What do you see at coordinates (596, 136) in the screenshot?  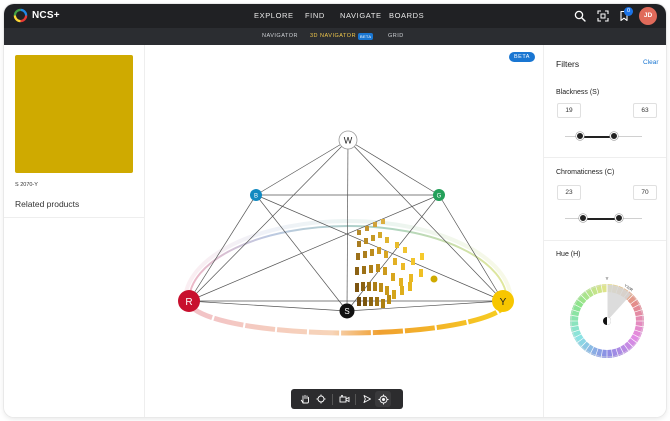 I see `blackness-slider-fill` at bounding box center [596, 136].